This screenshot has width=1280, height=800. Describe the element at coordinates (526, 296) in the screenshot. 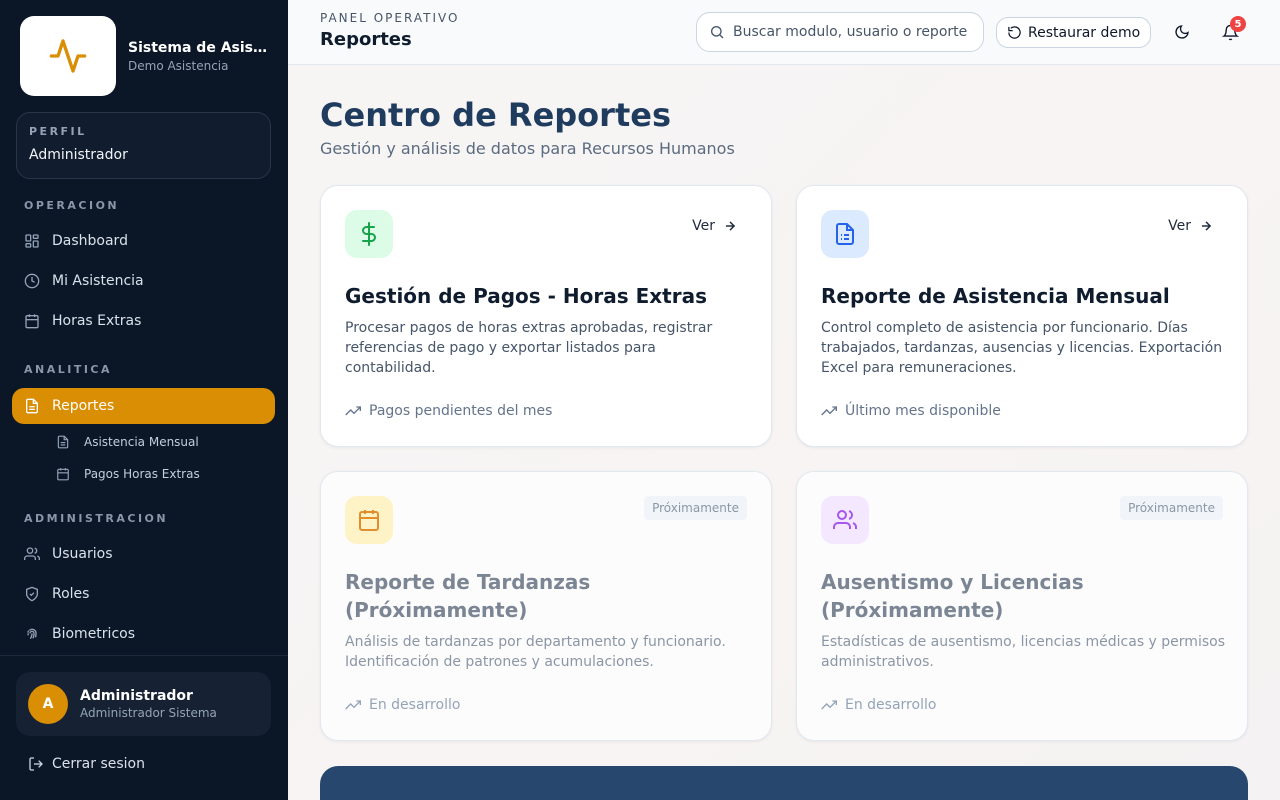

I see `card-title: Gestión de Pagos - Horas Extras` at that location.